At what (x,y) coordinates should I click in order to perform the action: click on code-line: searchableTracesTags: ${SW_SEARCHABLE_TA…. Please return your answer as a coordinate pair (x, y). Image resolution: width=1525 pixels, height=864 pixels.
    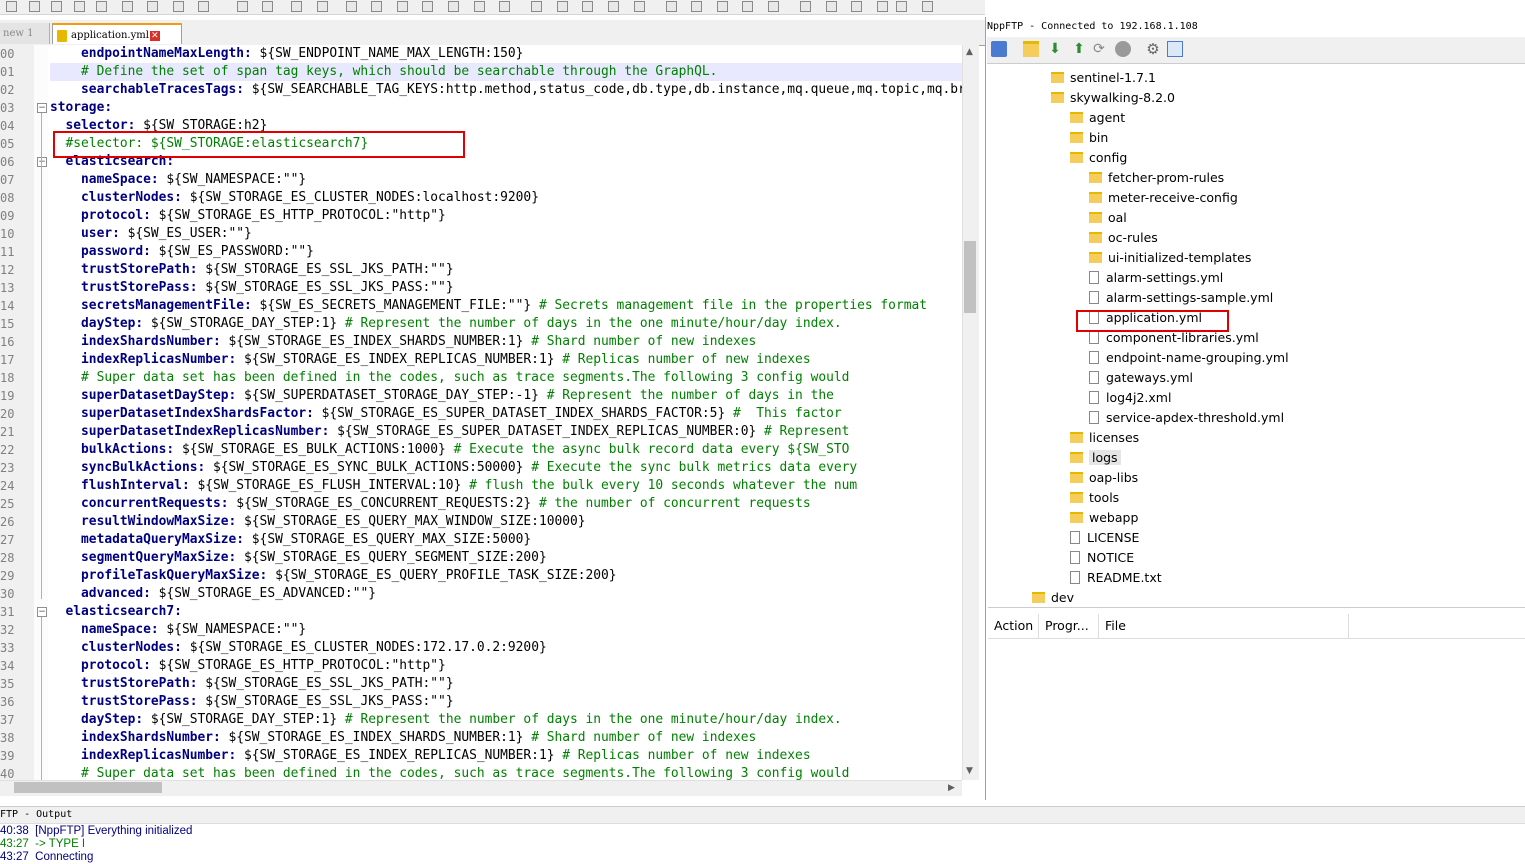
    Looking at the image, I should click on (506, 90).